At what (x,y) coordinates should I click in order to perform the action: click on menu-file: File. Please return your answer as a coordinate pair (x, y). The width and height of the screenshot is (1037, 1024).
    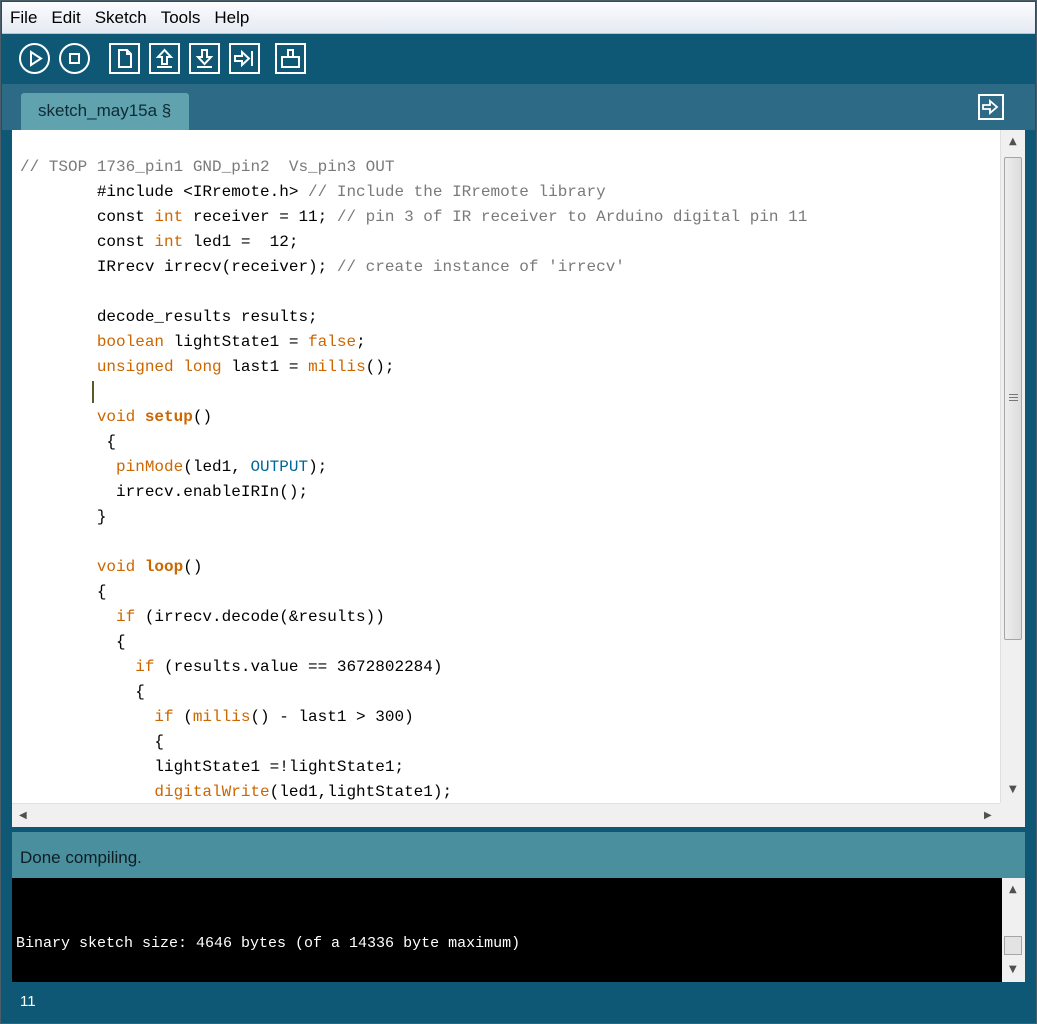
    Looking at the image, I should click on (23, 17).